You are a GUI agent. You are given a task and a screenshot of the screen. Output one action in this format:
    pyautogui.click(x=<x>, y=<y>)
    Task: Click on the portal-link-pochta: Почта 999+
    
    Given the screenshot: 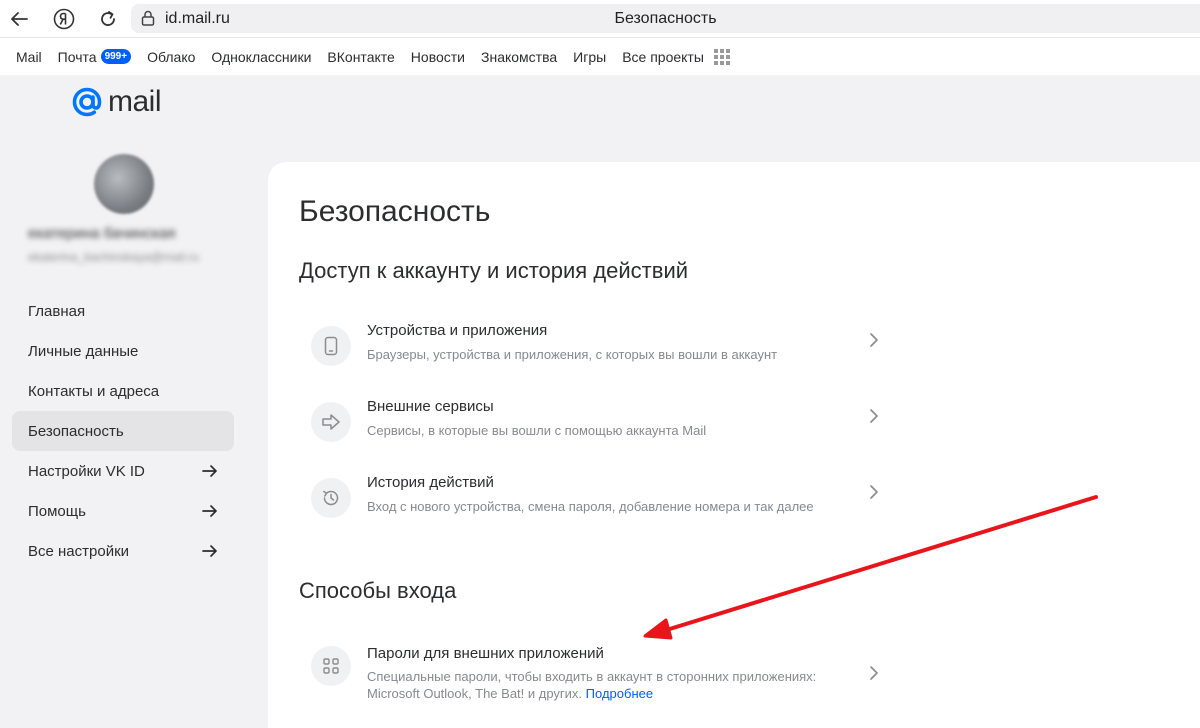 What is the action you would take?
    pyautogui.click(x=95, y=57)
    